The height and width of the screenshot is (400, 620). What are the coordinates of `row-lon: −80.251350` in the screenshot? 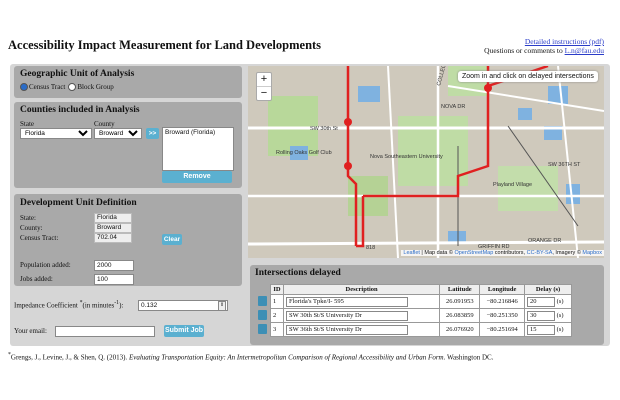 It's located at (502, 315).